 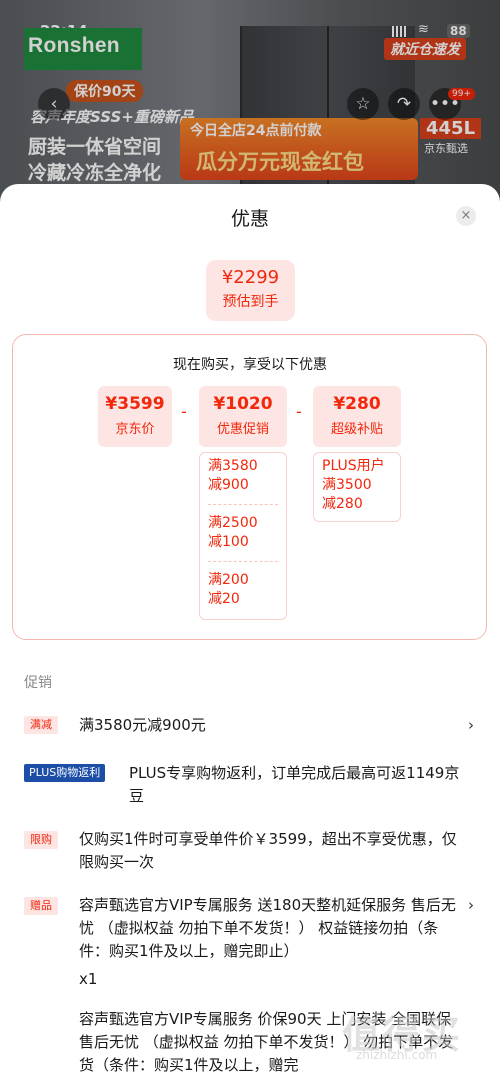 I want to click on promo-row-purchase-limit: 限购 仅购买1件时可享受单件价￥3599，超出不享受优惠，仅限购买一次, so click(x=250, y=852).